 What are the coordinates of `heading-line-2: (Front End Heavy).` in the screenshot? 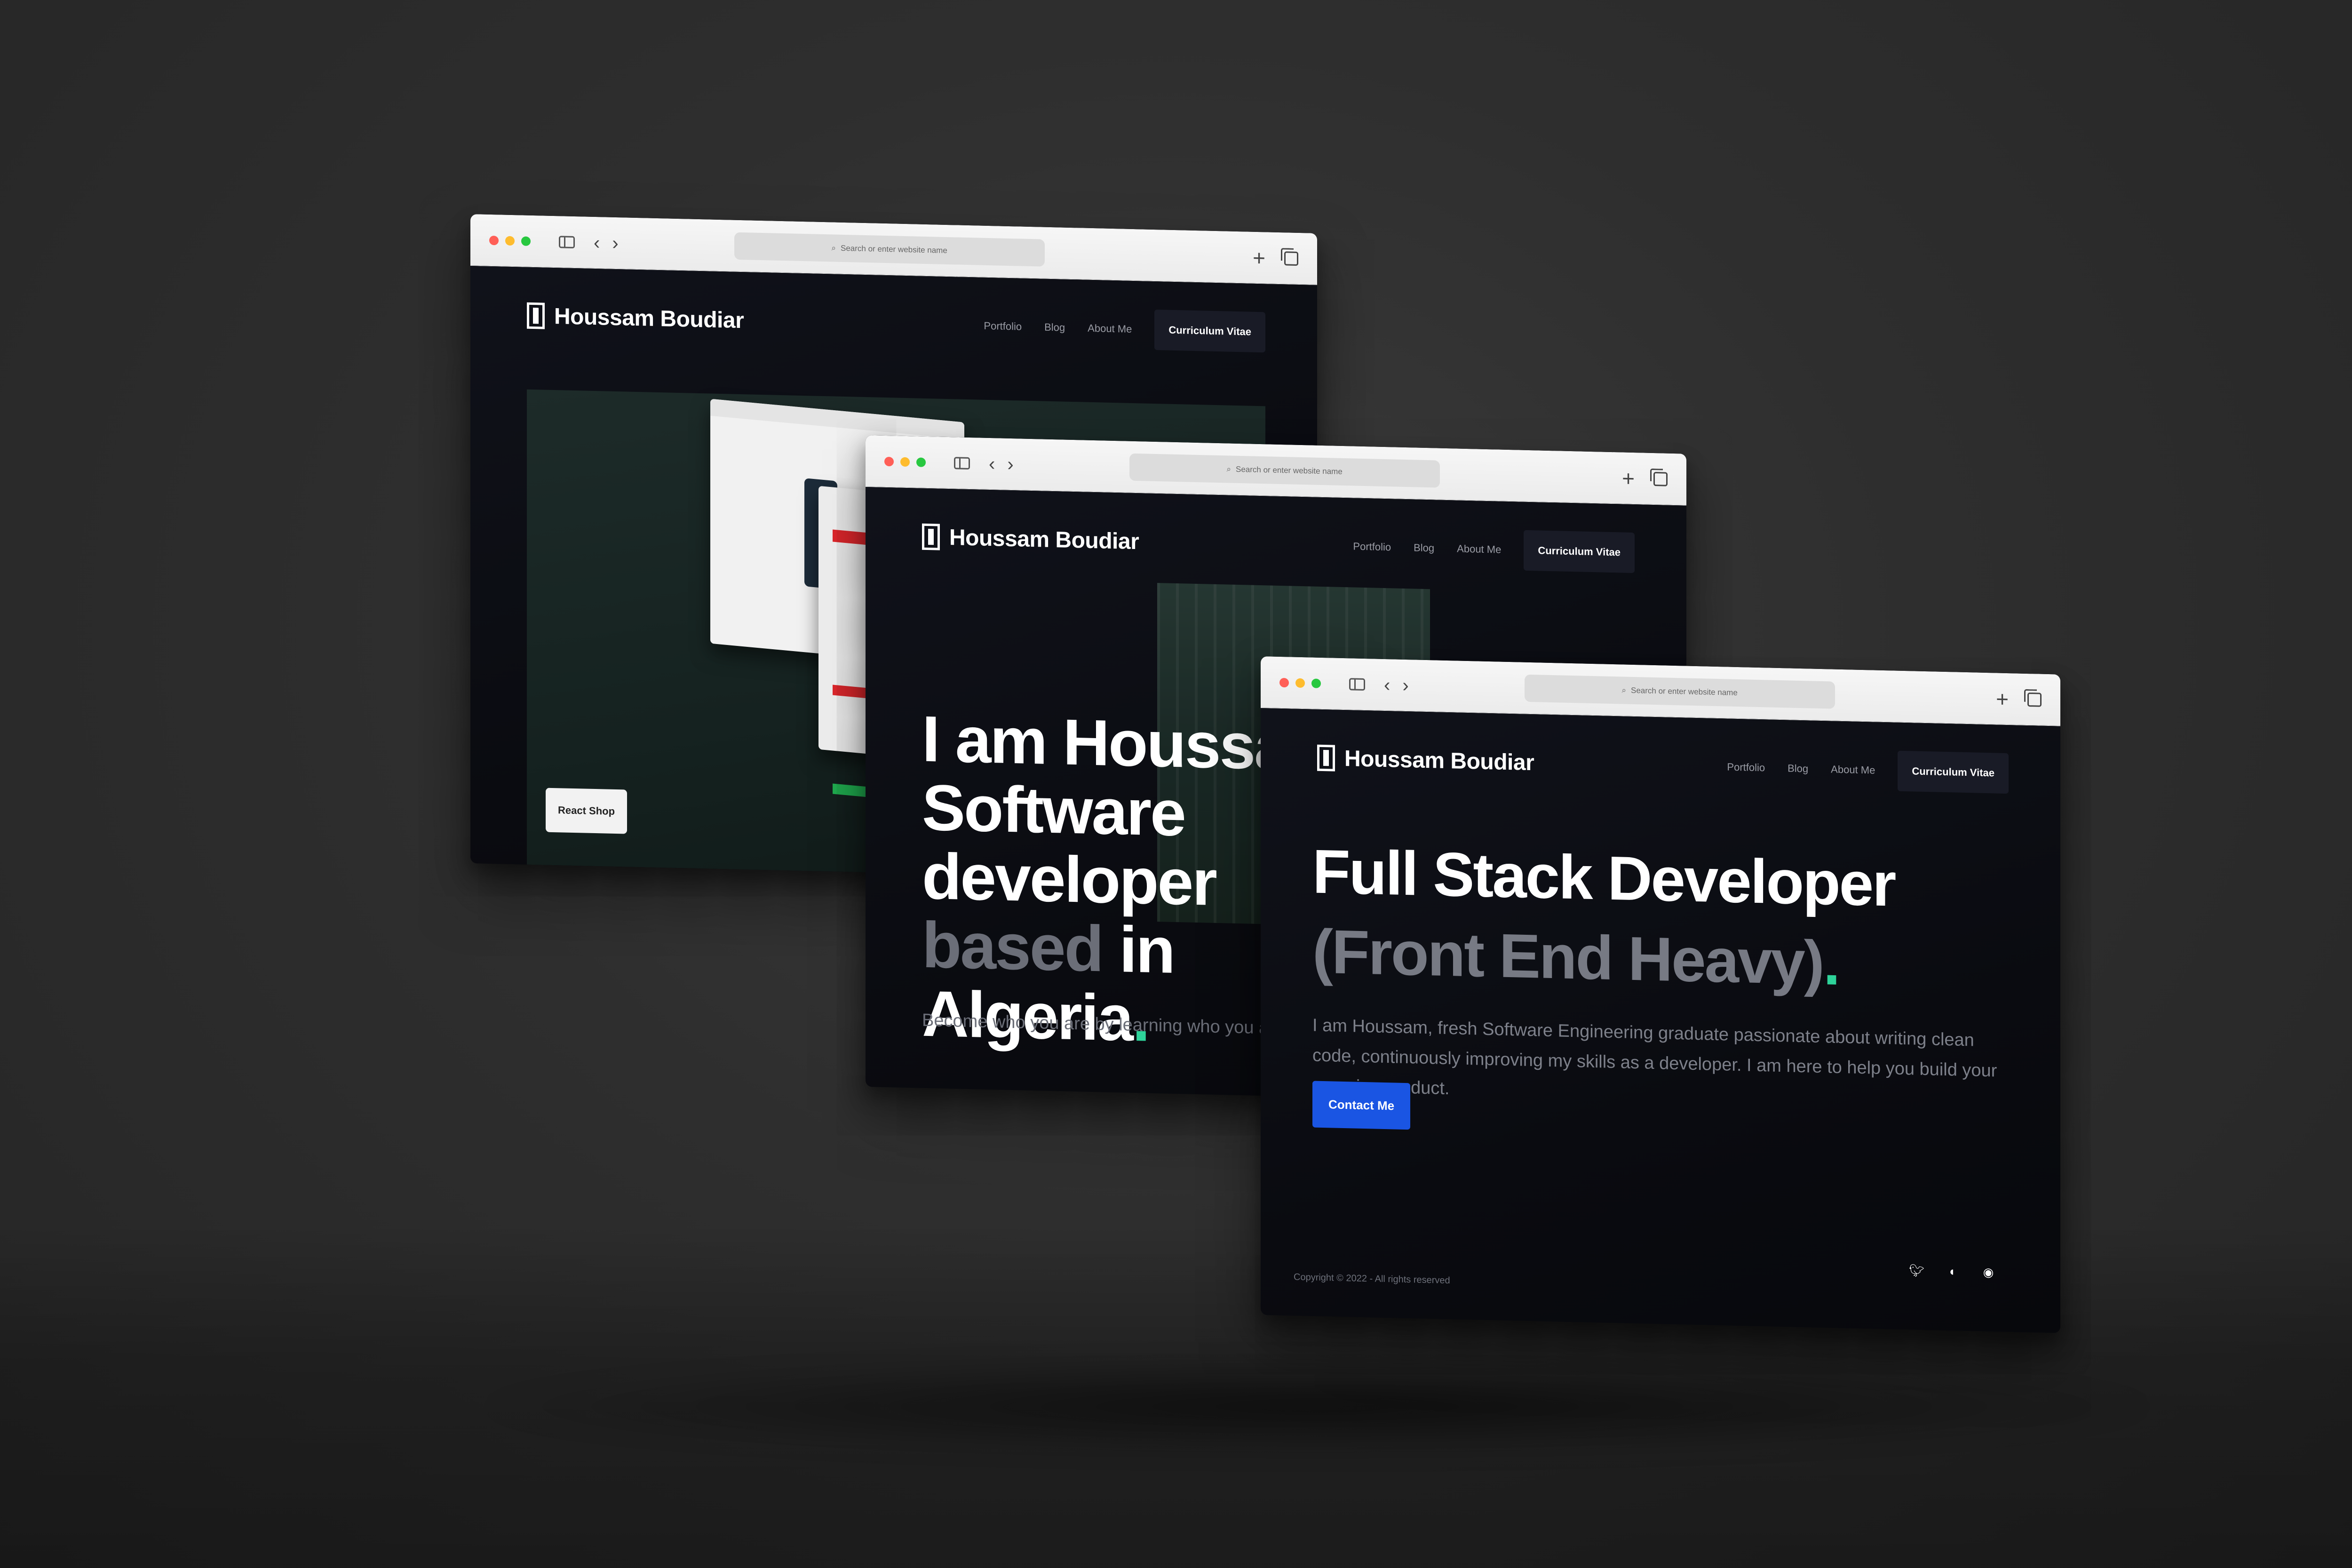 It's located at (1603, 957).